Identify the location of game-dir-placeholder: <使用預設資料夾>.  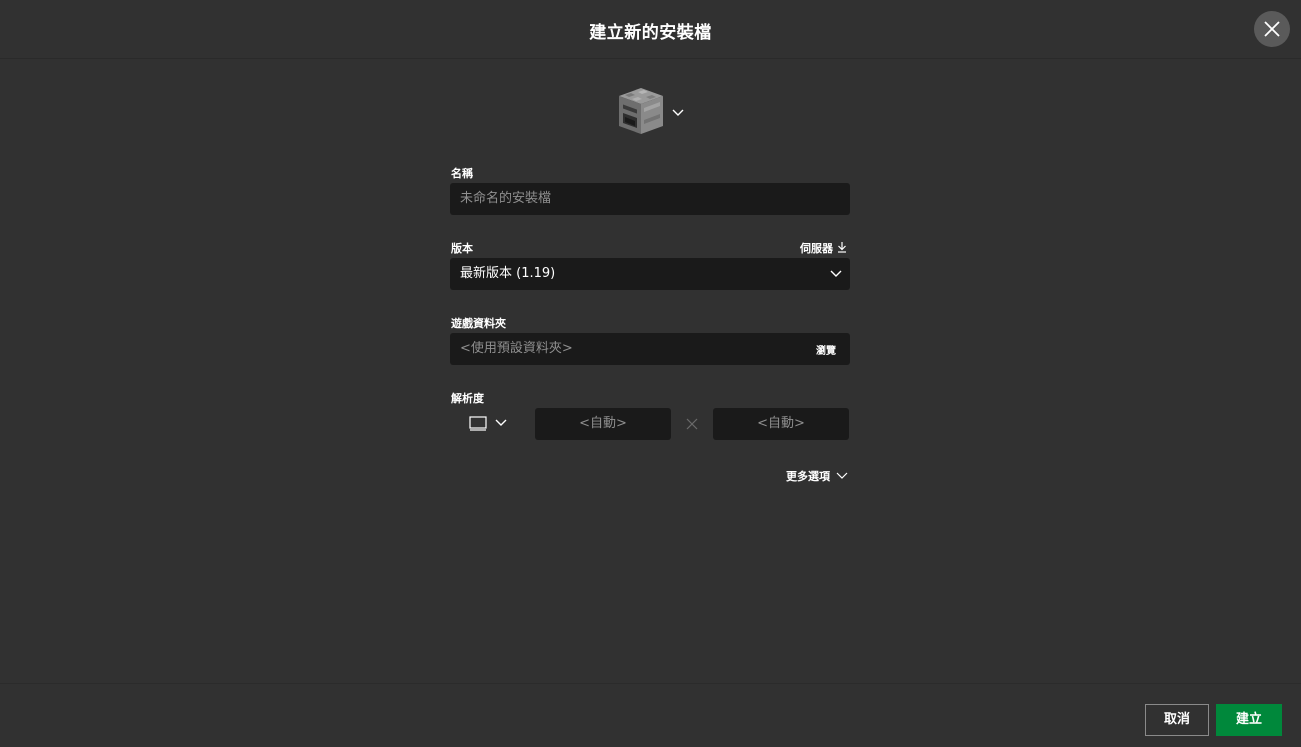
(516, 348).